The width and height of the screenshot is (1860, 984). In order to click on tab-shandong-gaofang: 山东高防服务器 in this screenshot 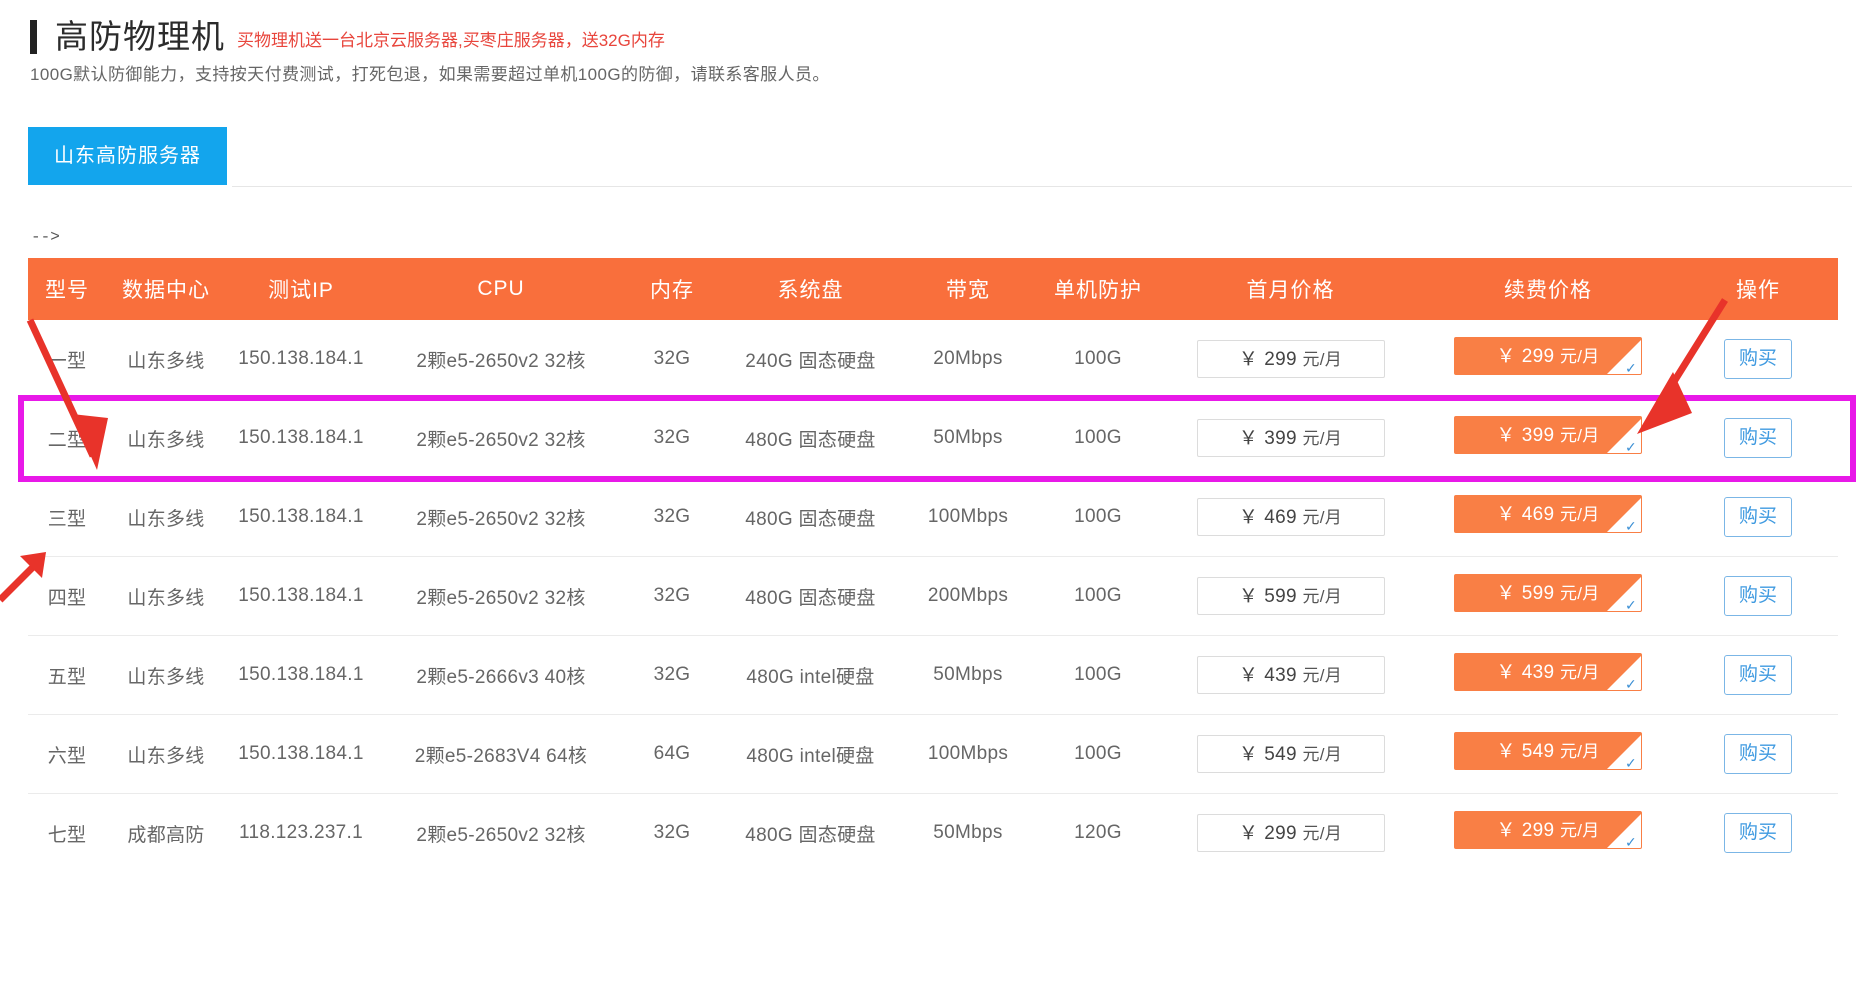, I will do `click(127, 156)`.